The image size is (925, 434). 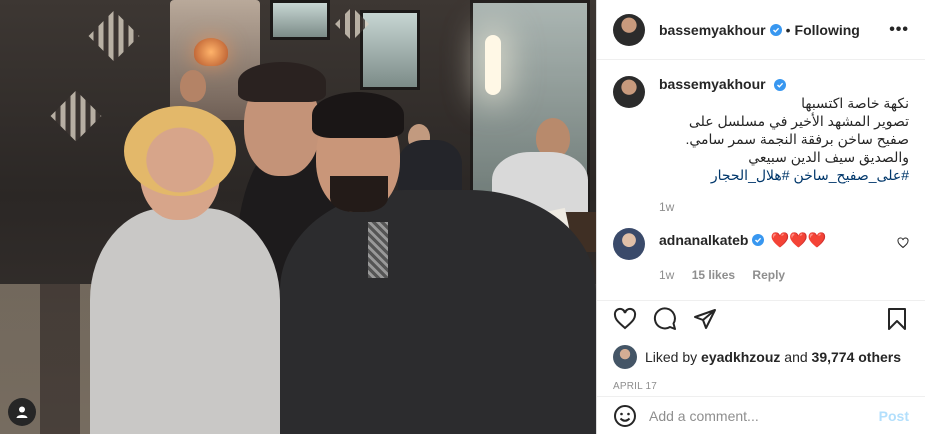 I want to click on caption-timestamp: 1w, so click(x=666, y=207).